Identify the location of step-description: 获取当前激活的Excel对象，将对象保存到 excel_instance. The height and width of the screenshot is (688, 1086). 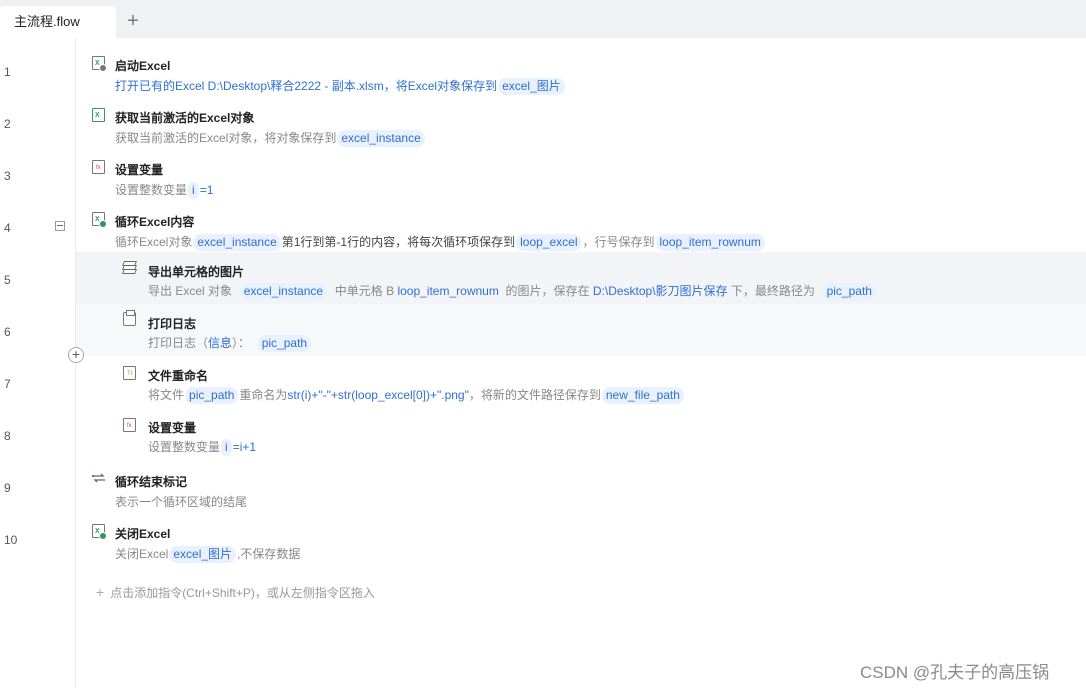
(270, 138).